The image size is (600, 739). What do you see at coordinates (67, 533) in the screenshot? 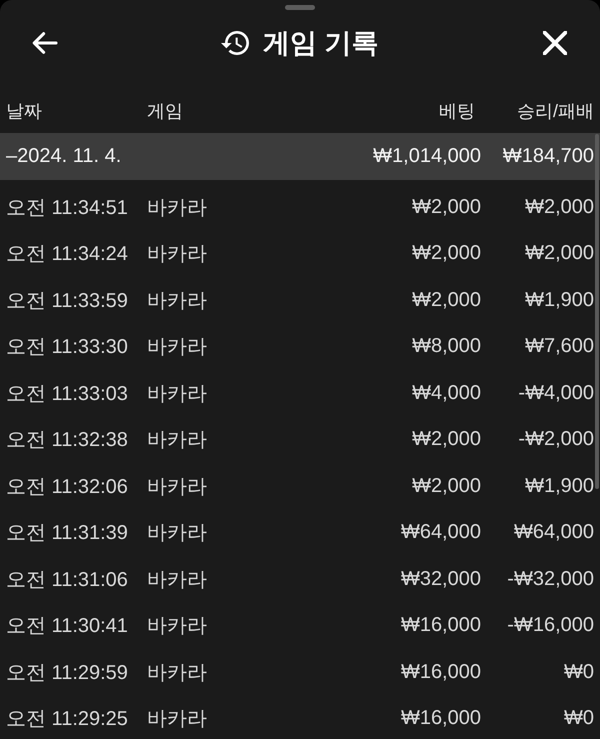
I see `time-cell-text: 오전 11:31:39` at bounding box center [67, 533].